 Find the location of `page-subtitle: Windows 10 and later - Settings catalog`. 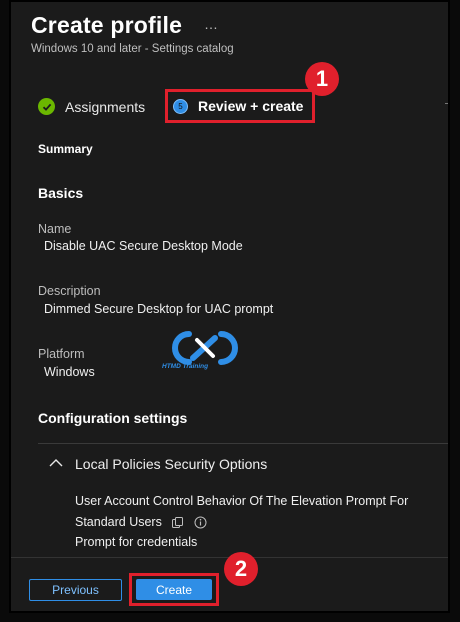

page-subtitle: Windows 10 and later - Settings catalog is located at coordinates (132, 49).